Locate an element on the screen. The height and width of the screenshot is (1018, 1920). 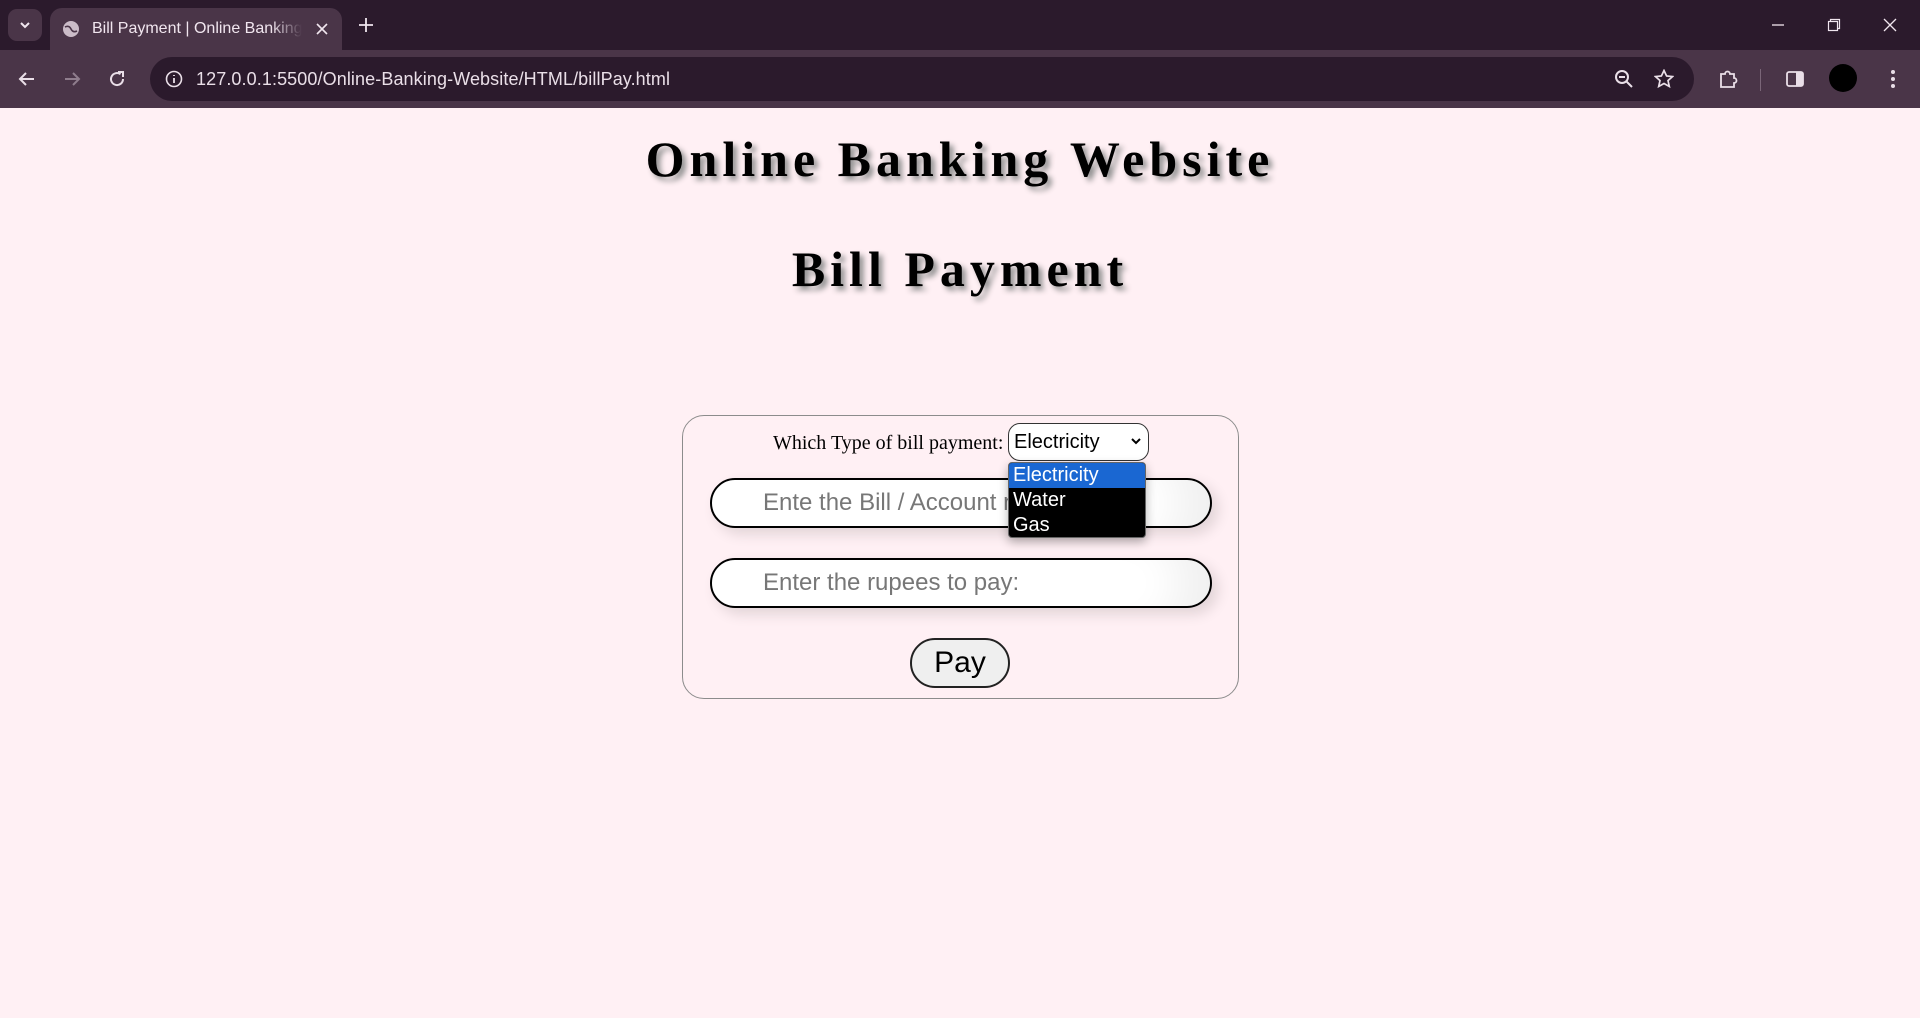
tab-title: Bill Payment | Online Banking Website is located at coordinates (197, 28).